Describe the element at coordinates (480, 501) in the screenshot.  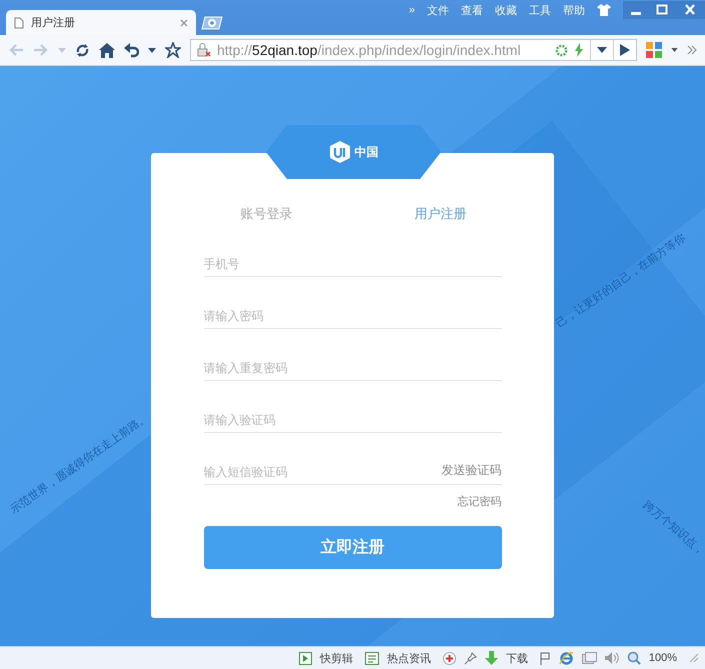
I see `forgot-password-link: 忘记密码` at that location.